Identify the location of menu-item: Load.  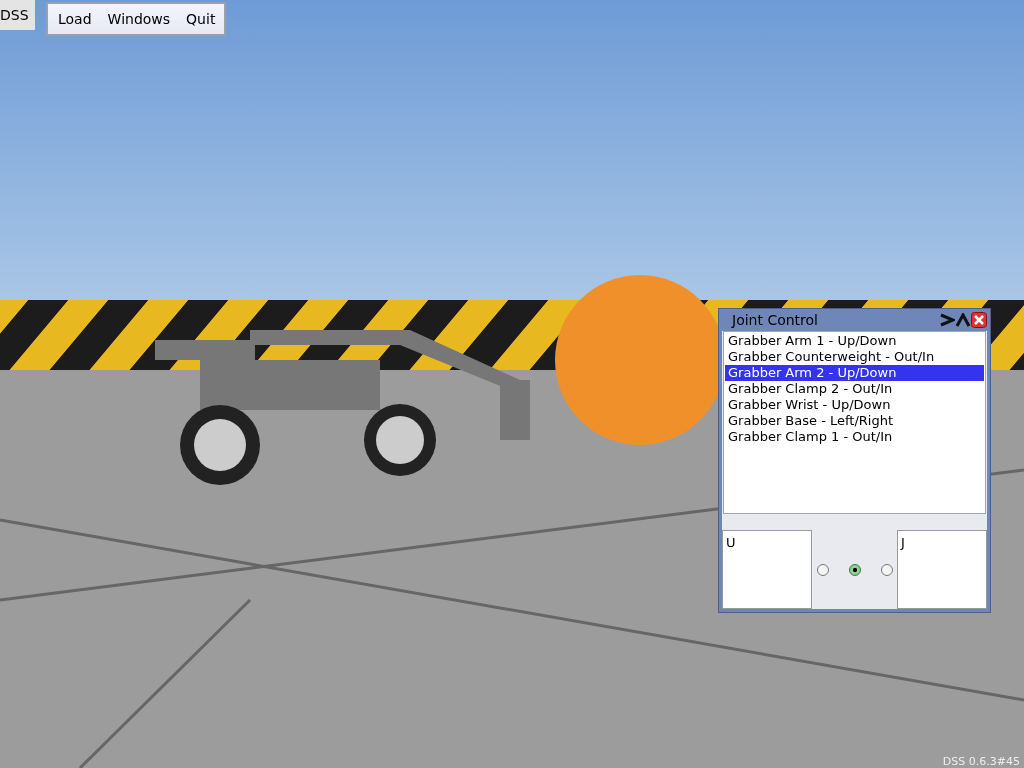
(75, 19).